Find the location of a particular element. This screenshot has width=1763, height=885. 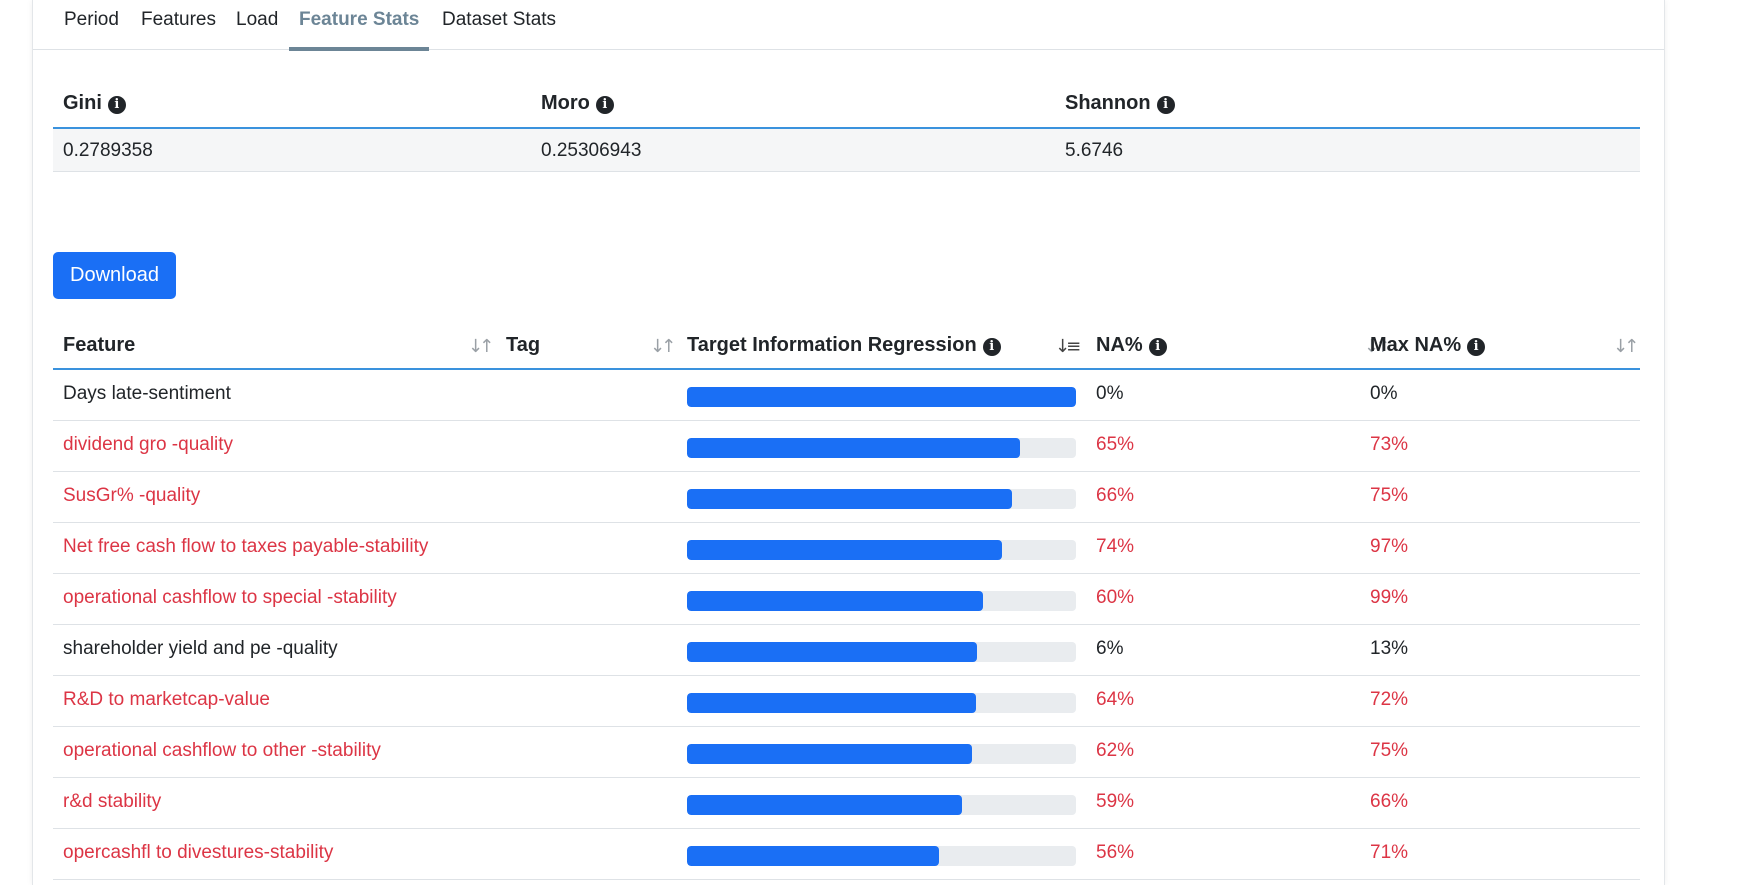

tab-features: Features is located at coordinates (178, 25).